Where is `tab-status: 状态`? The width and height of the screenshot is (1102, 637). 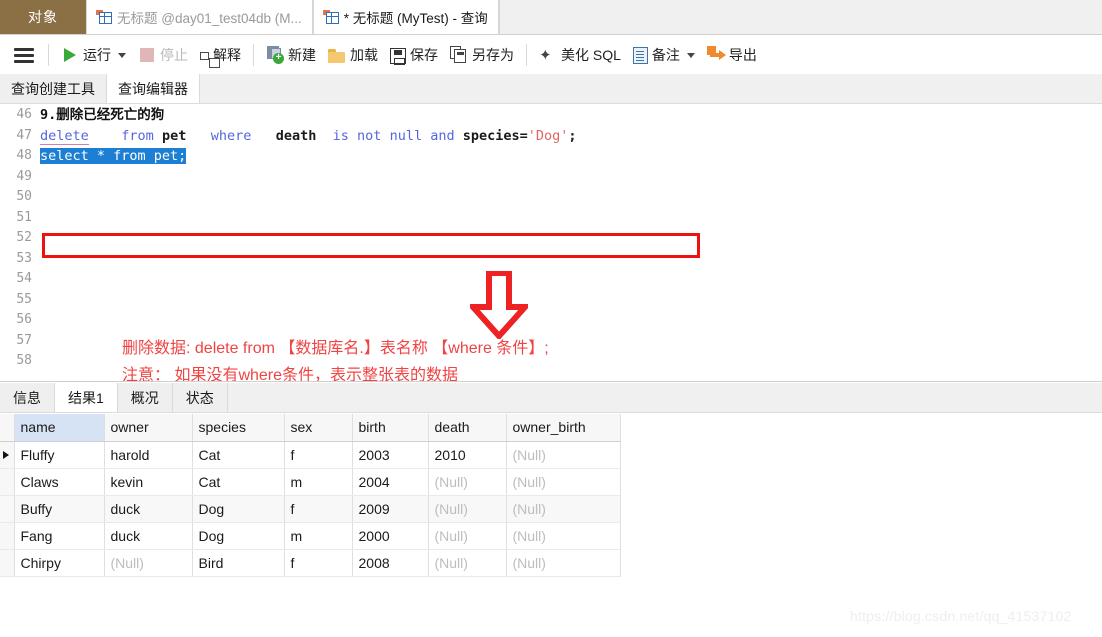 tab-status: 状态 is located at coordinates (200, 397).